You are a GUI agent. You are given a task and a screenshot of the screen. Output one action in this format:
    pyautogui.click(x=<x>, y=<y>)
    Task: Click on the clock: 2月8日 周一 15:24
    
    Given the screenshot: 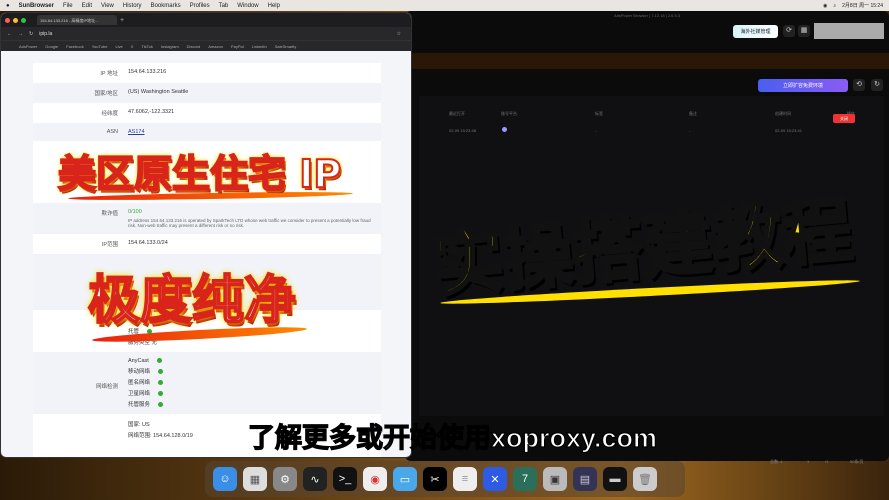 What is the action you would take?
    pyautogui.click(x=862, y=5)
    